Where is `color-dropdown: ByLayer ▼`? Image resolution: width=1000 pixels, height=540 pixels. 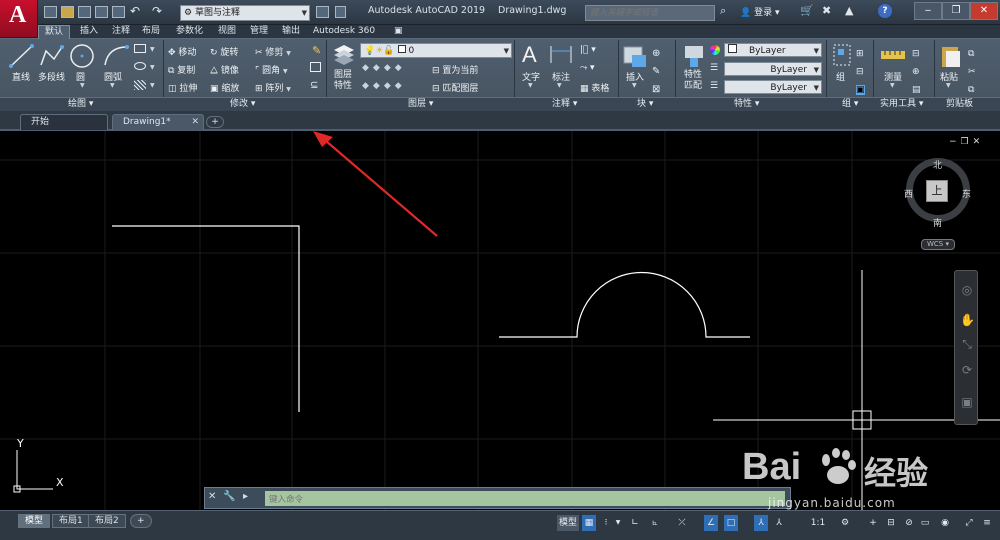 color-dropdown: ByLayer ▼ is located at coordinates (773, 50).